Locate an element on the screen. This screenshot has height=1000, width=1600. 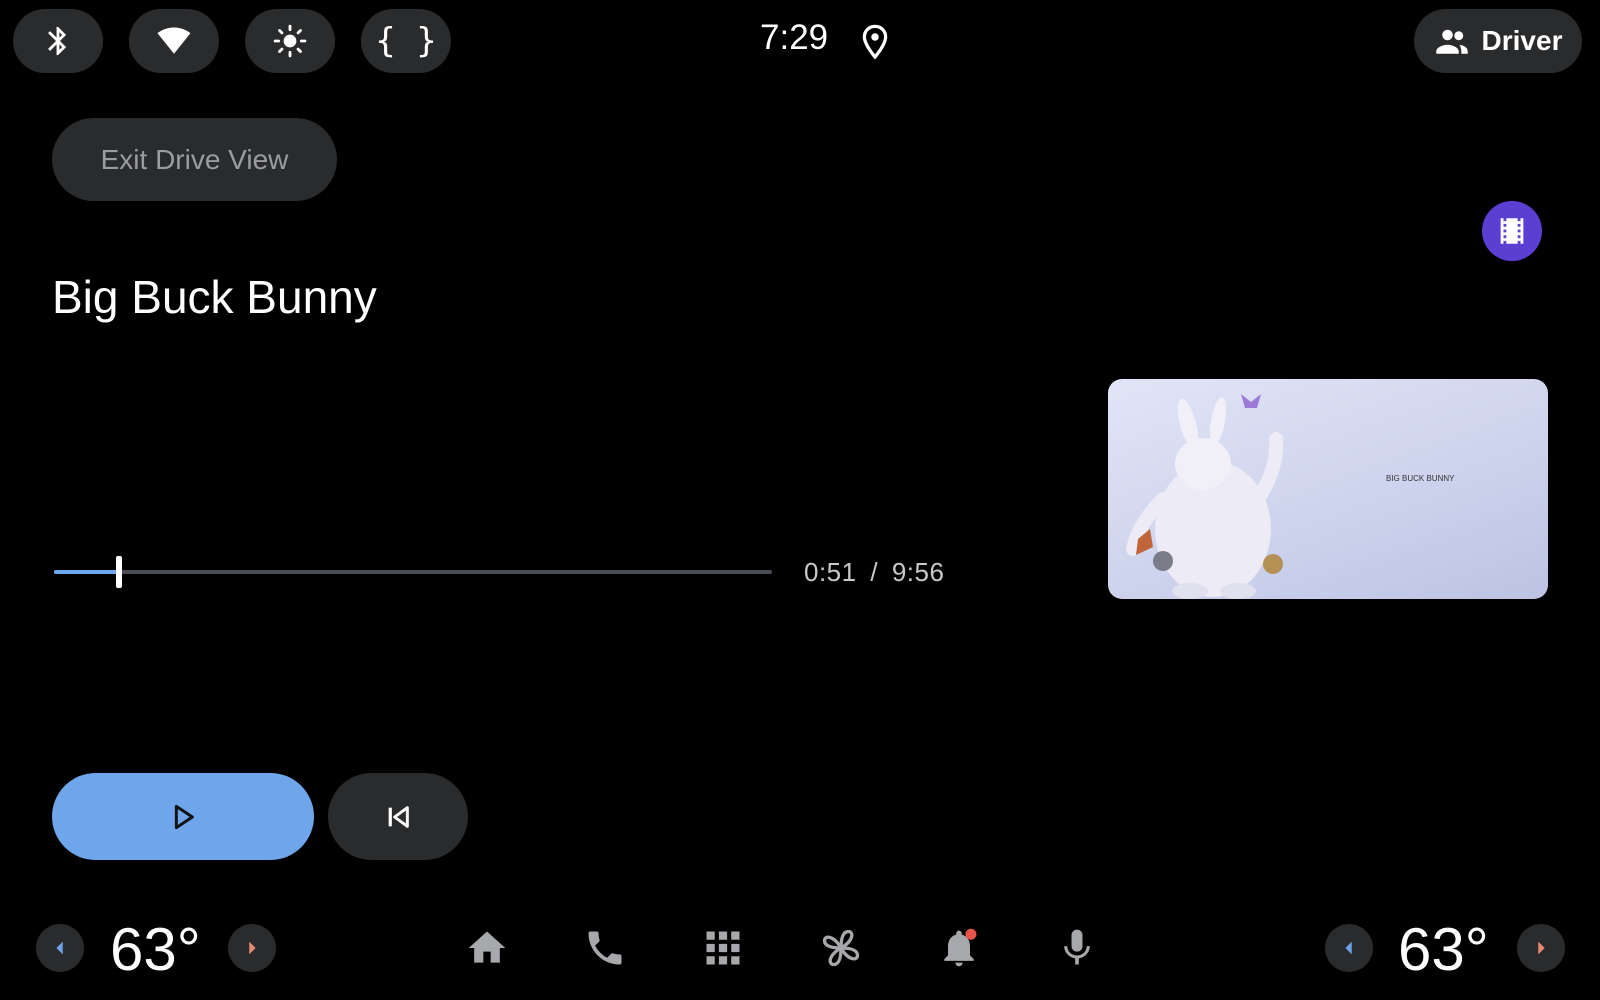
phone-button is located at coordinates (605, 948).